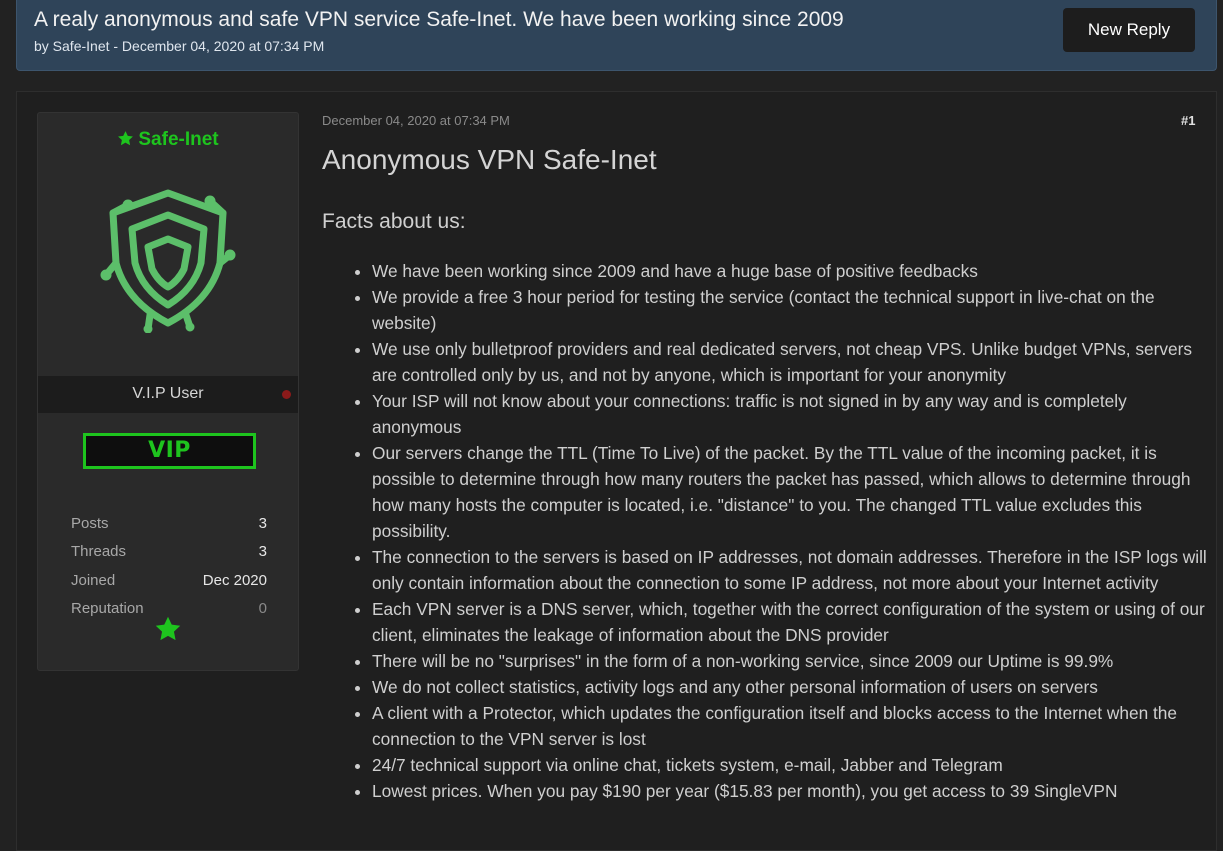 This screenshot has height=851, width=1223. What do you see at coordinates (107, 608) in the screenshot?
I see `stat-label: Reputation` at bounding box center [107, 608].